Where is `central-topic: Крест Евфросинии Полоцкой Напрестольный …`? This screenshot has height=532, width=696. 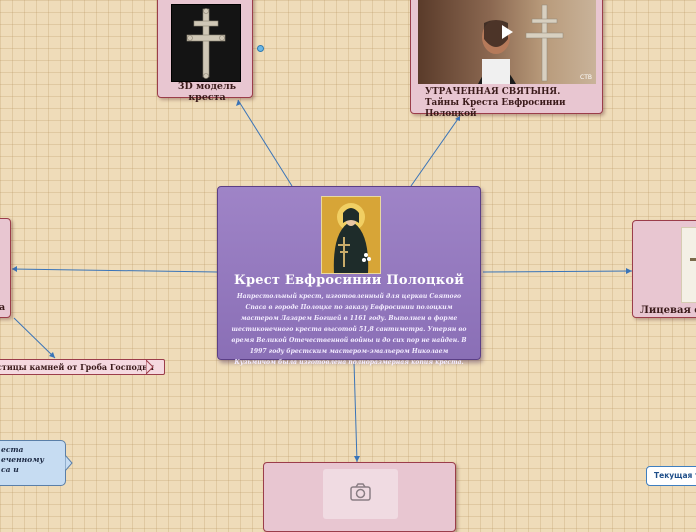
central-topic: Крест Евфросинии Полоцкой Напрестольный … is located at coordinates (349, 276).